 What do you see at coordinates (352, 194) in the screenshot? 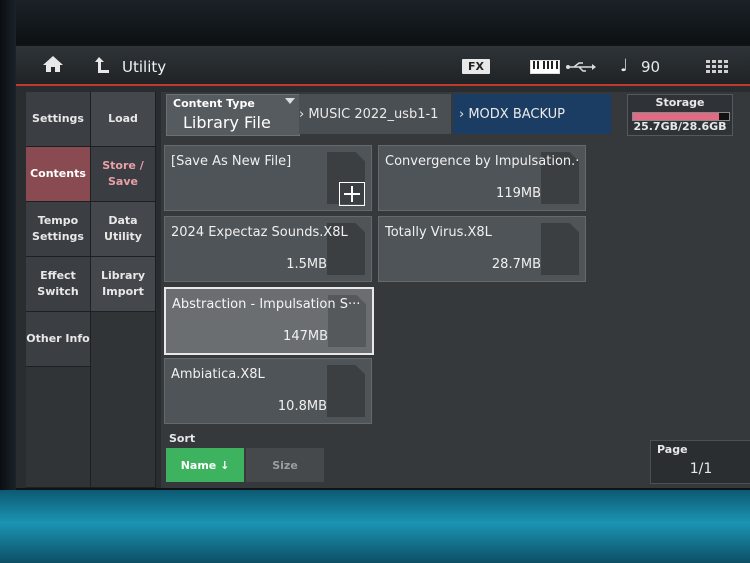
I see `plus-icon` at bounding box center [352, 194].